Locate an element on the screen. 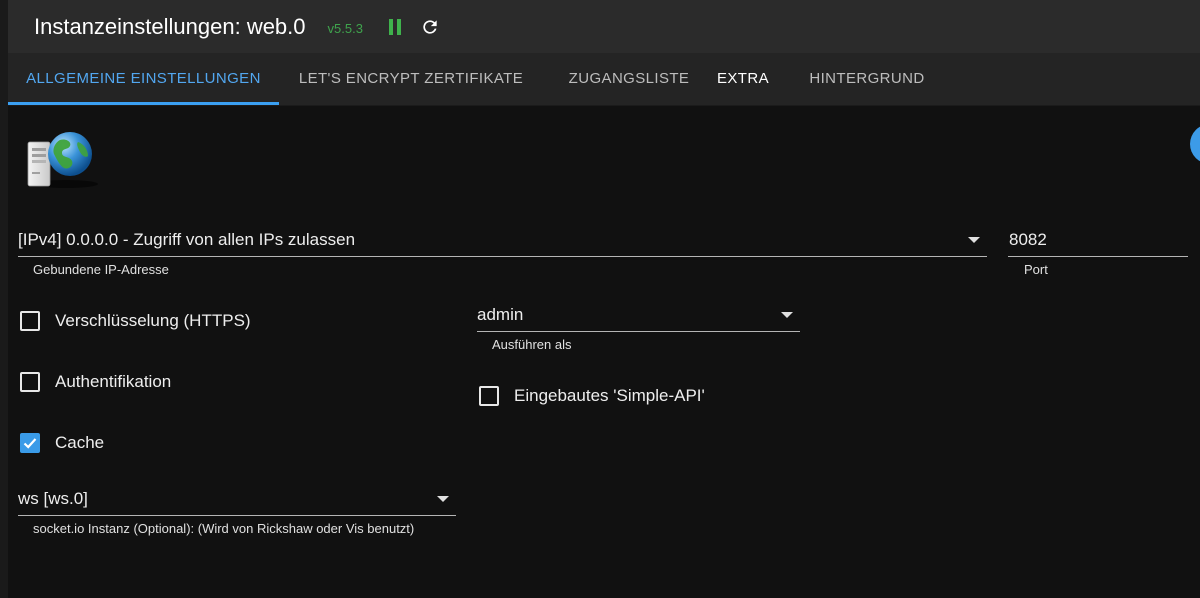 Image resolution: width=1200 pixels, height=598 pixels. reload-icon is located at coordinates (430, 27).